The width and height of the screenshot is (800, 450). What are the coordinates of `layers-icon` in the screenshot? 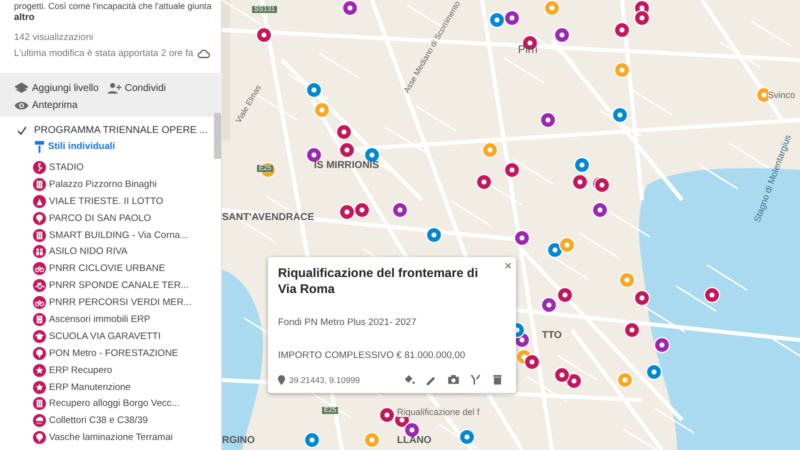 It's located at (21, 88).